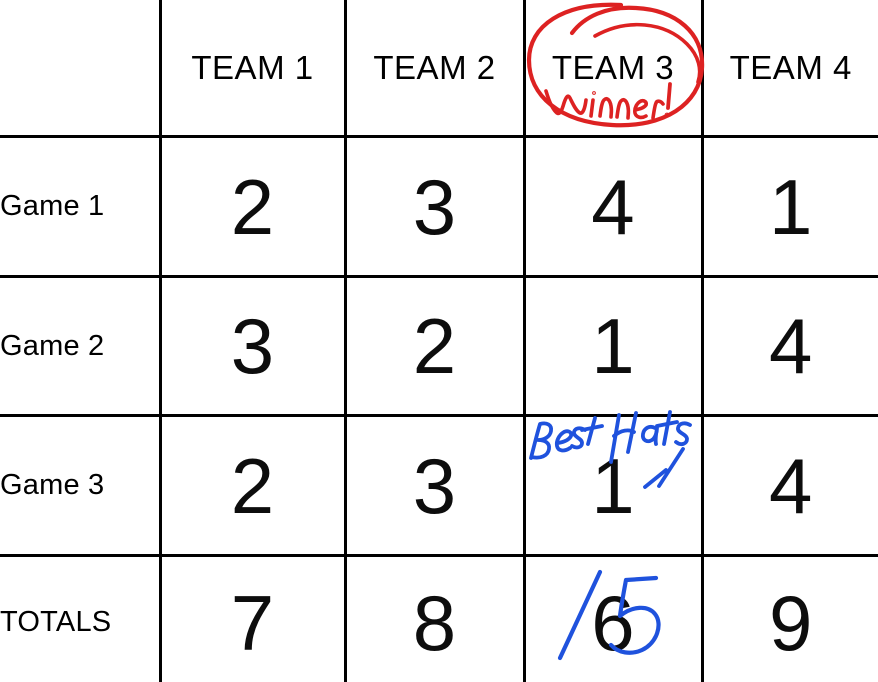 The width and height of the screenshot is (878, 682). Describe the element at coordinates (790, 618) in the screenshot. I see `total-team-4: 9` at that location.